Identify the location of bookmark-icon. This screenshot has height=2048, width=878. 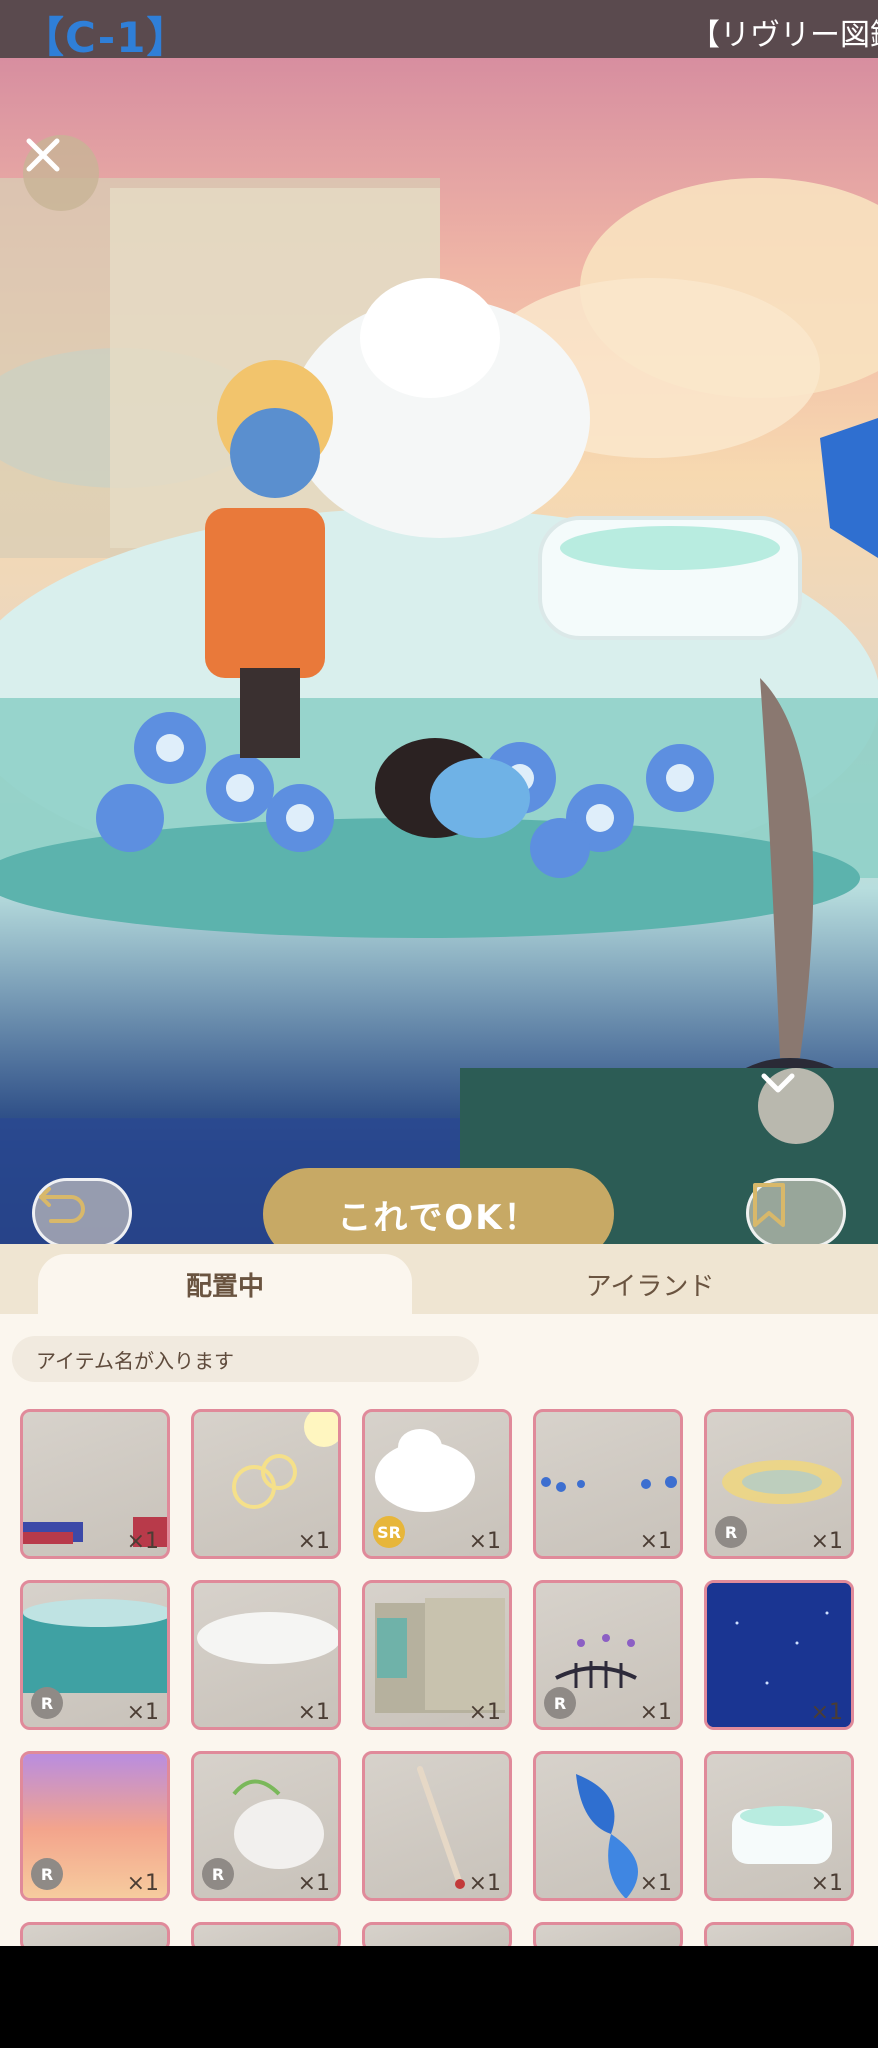
(769, 1205).